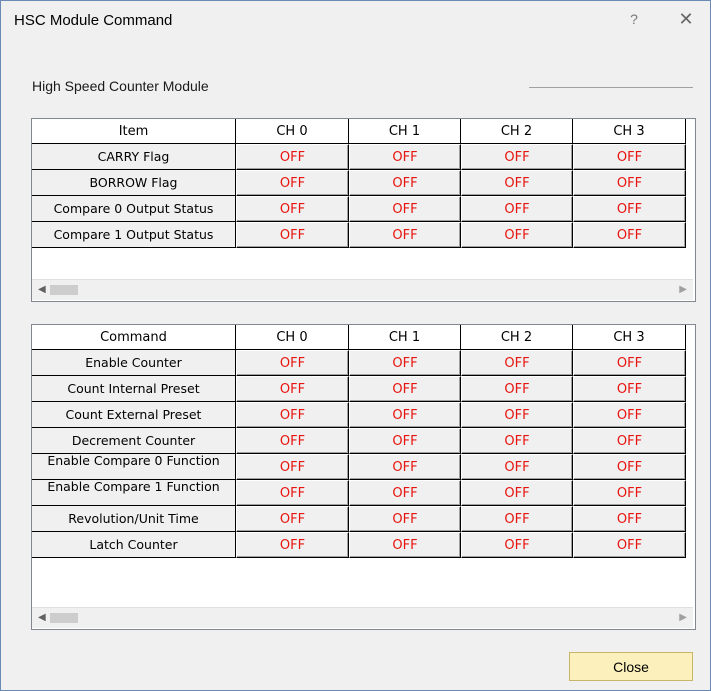 The image size is (711, 691). I want to click on column-header-item: Command, so click(134, 337).